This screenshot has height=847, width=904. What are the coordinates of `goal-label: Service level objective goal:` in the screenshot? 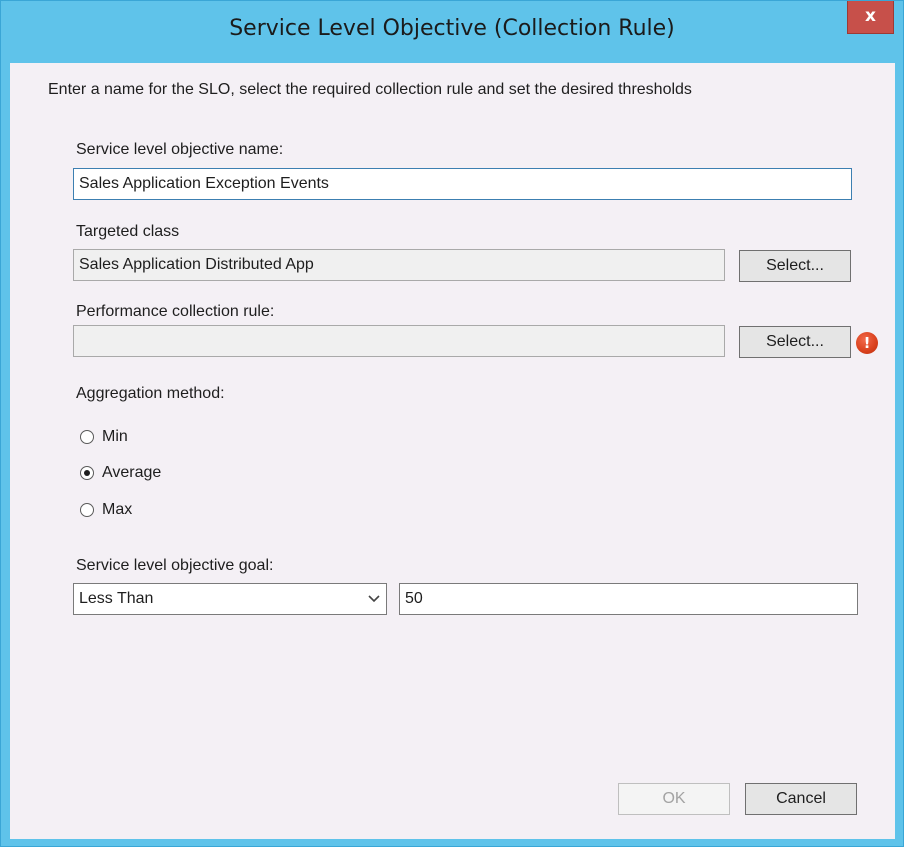 It's located at (175, 565).